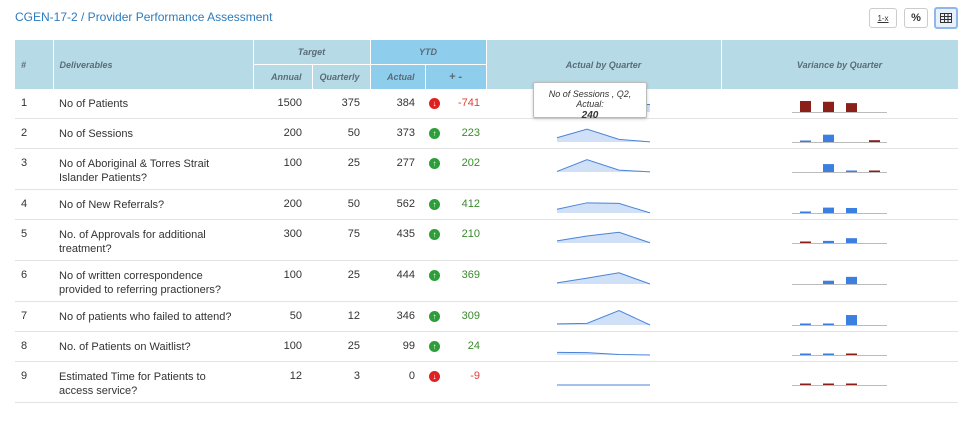  I want to click on row-deliverable: No of New Referrals?, so click(153, 204).